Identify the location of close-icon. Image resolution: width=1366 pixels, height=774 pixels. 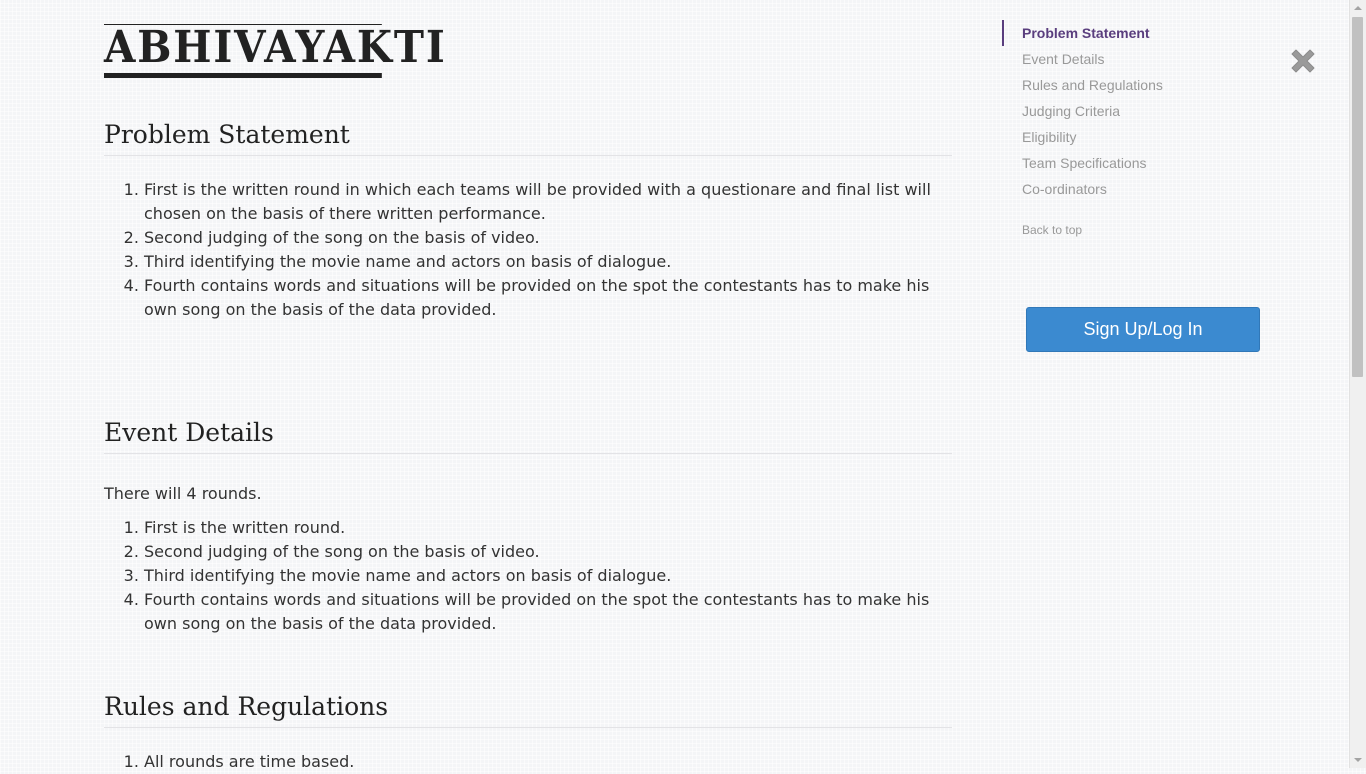
(1303, 61).